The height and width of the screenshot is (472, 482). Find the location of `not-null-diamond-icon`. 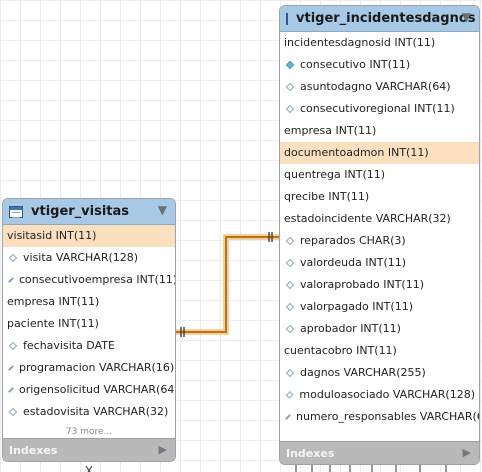

not-null-diamond-icon is located at coordinates (290, 65).